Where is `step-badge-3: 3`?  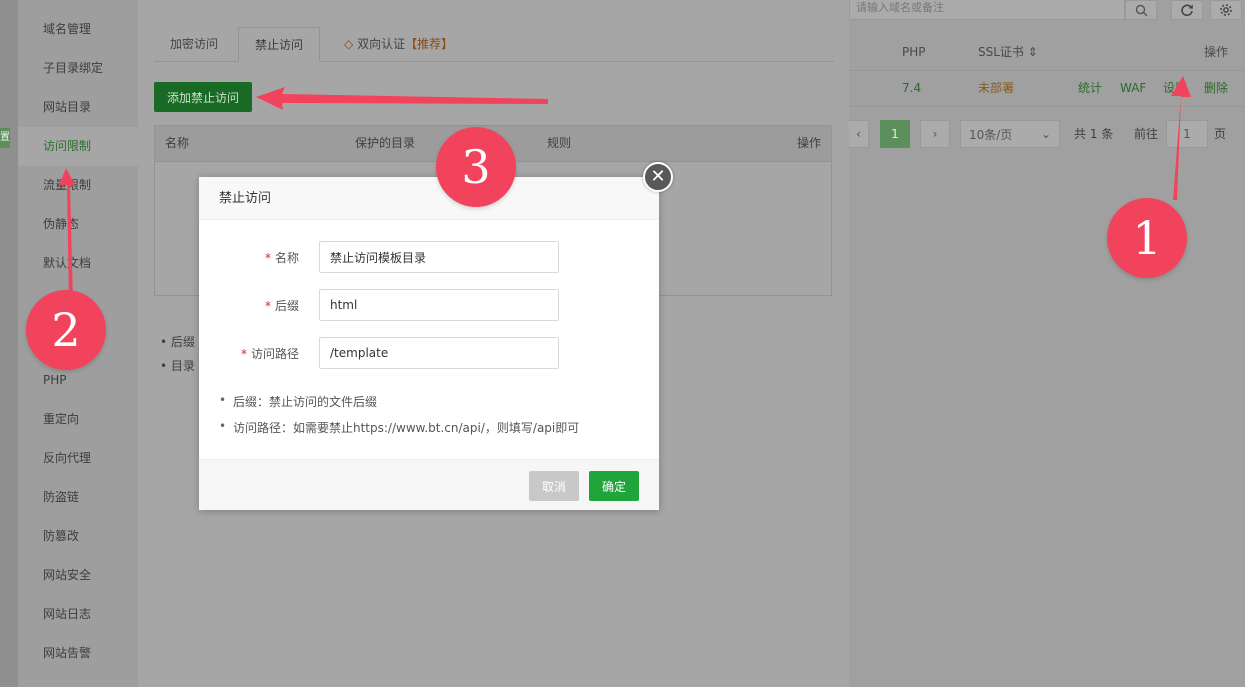 step-badge-3: 3 is located at coordinates (476, 167).